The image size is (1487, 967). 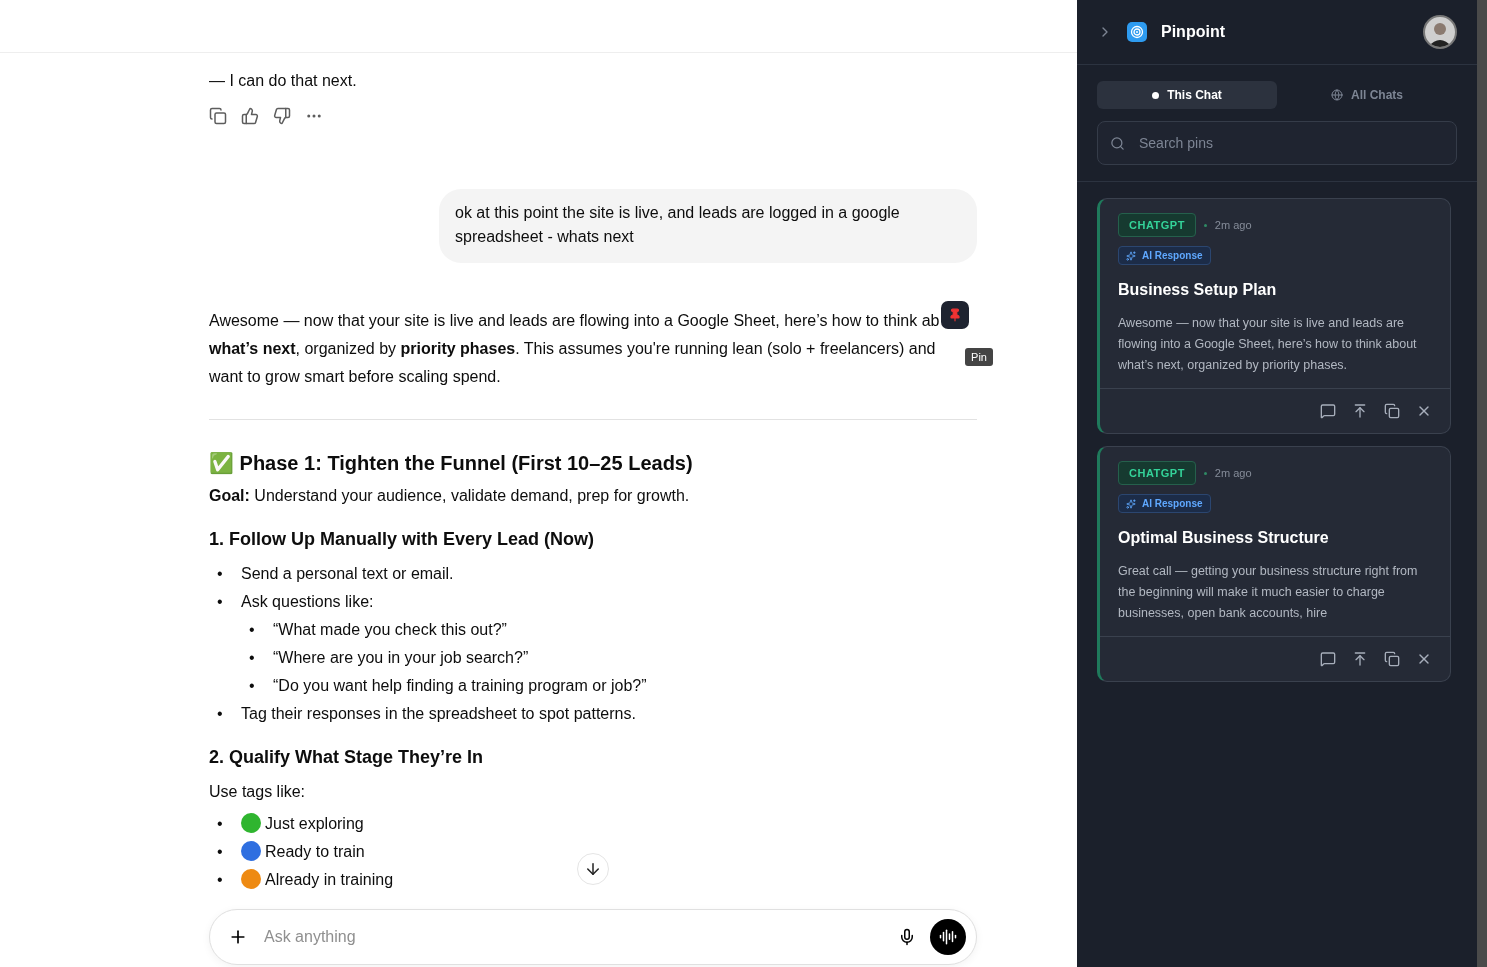 I want to click on list-item: Ask questions like:, so click(x=307, y=601).